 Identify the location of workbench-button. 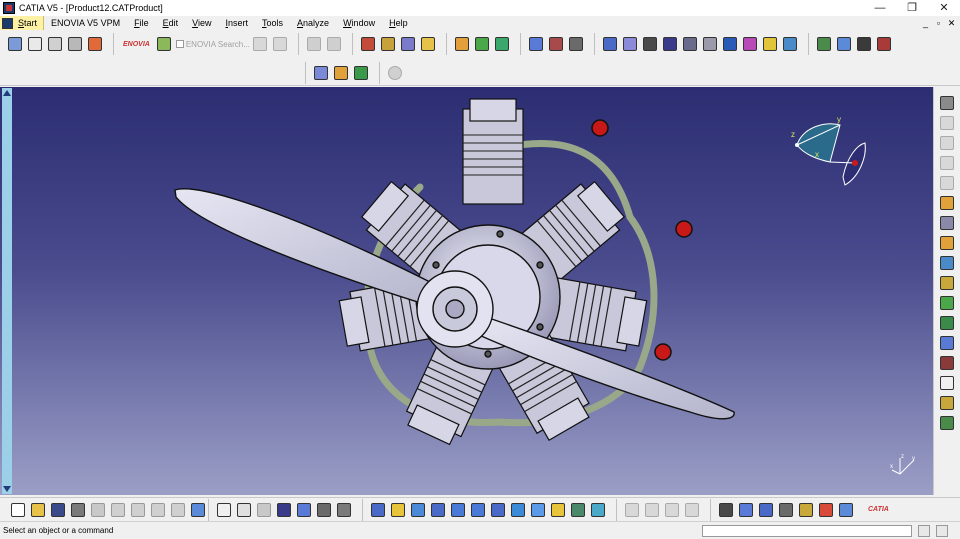
(947, 103).